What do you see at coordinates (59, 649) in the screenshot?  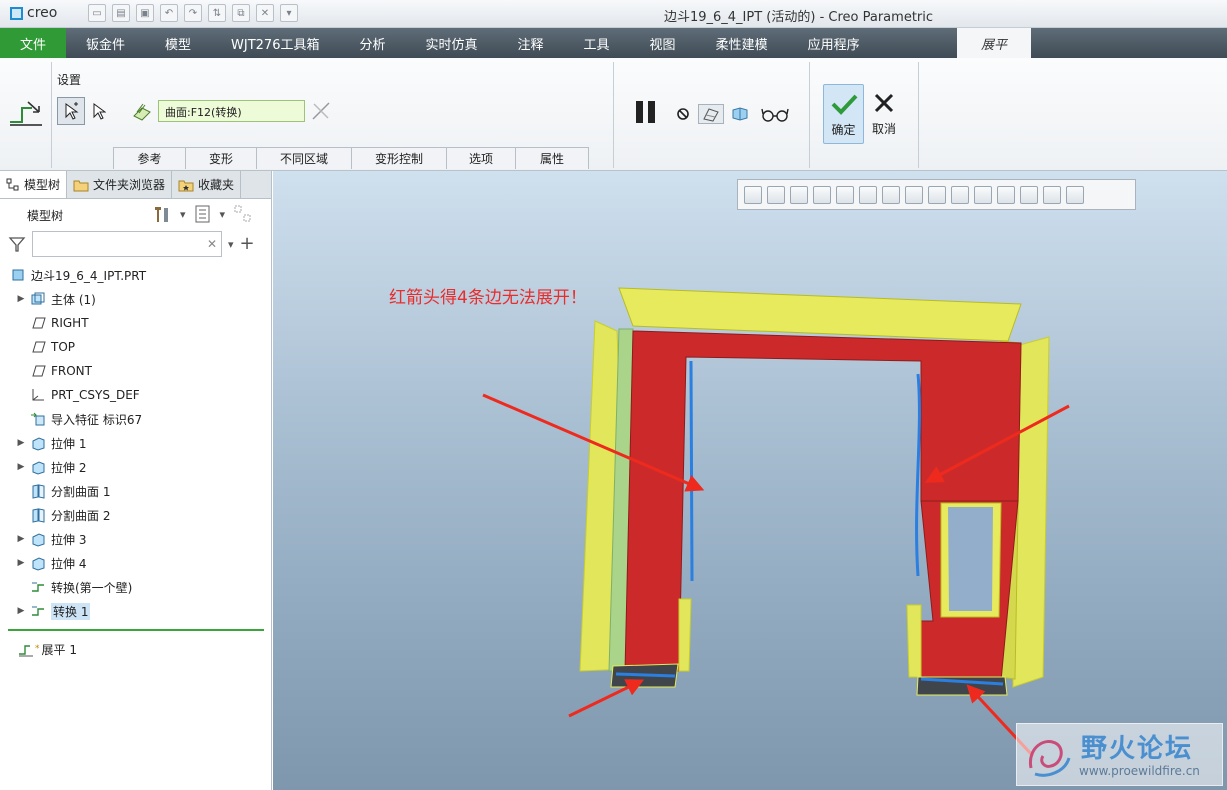 I see `tree-node-label: 展平 1` at bounding box center [59, 649].